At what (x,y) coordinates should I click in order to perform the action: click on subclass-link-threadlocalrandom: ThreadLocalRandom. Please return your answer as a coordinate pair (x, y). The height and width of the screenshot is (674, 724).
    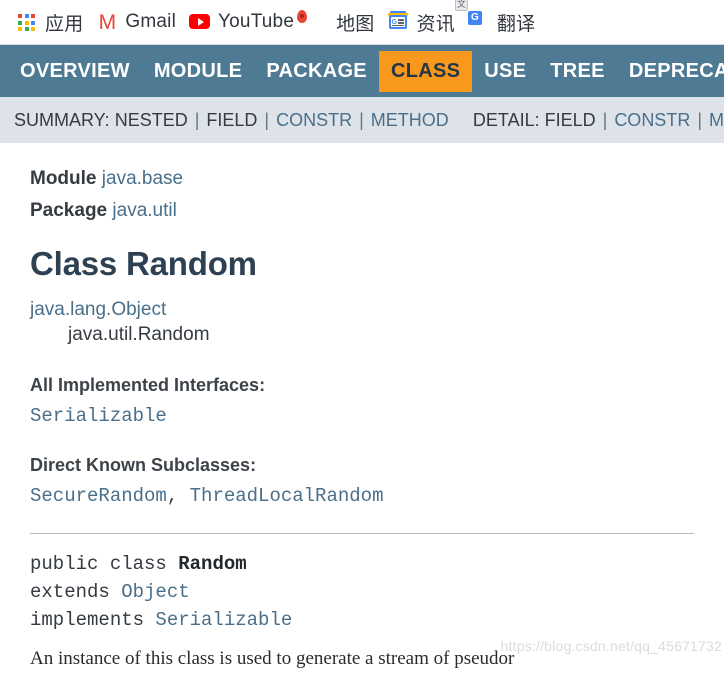
    Looking at the image, I should click on (287, 496).